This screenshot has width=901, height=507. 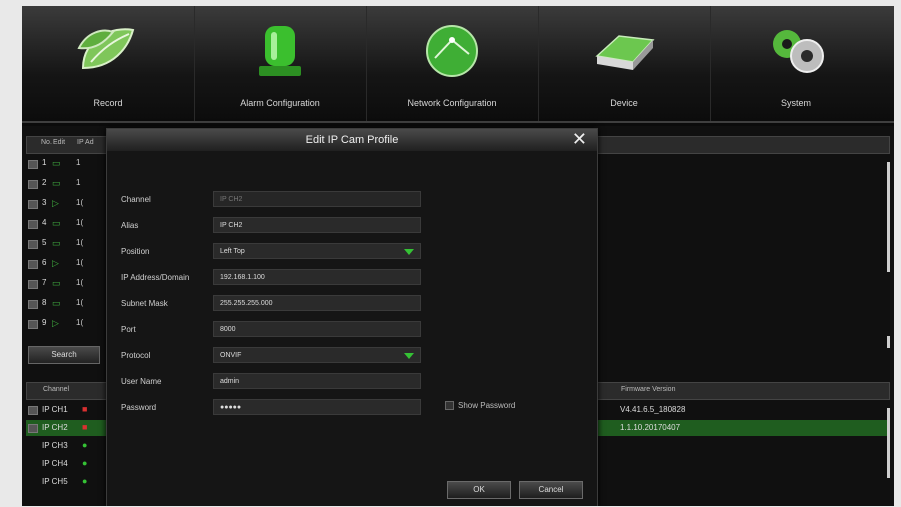 I want to click on menu-record: Record, so click(x=108, y=63).